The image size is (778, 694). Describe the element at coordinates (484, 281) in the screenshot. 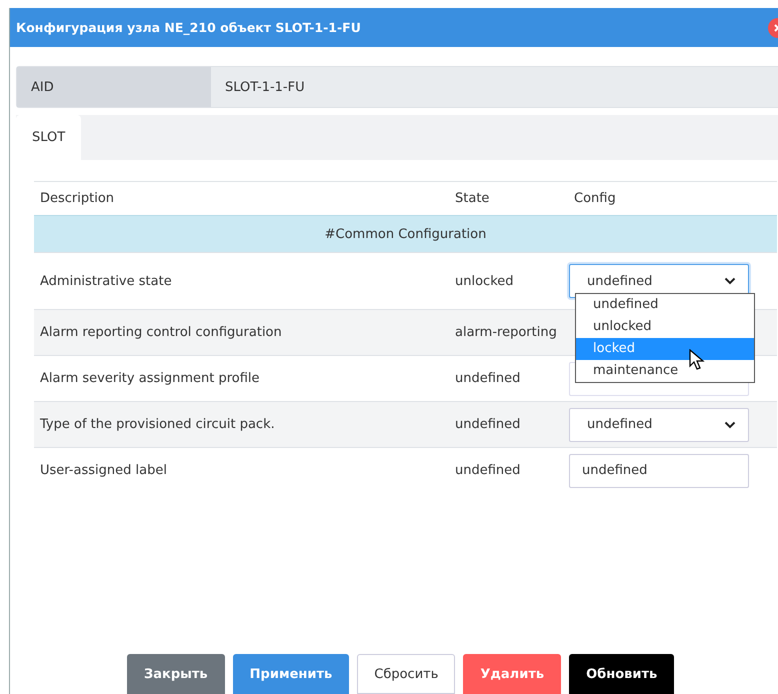

I see `state-cell-text: unlocked` at that location.